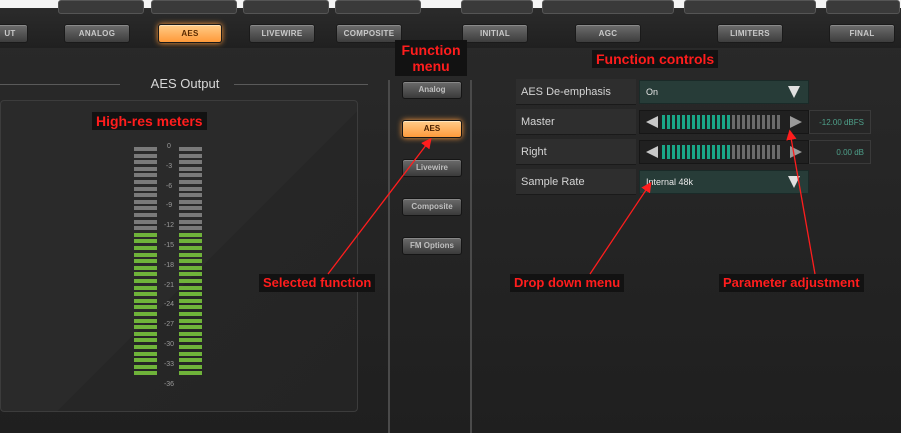 This screenshot has height=433, width=901. I want to click on meter-panel-title: AES Output, so click(185, 83).